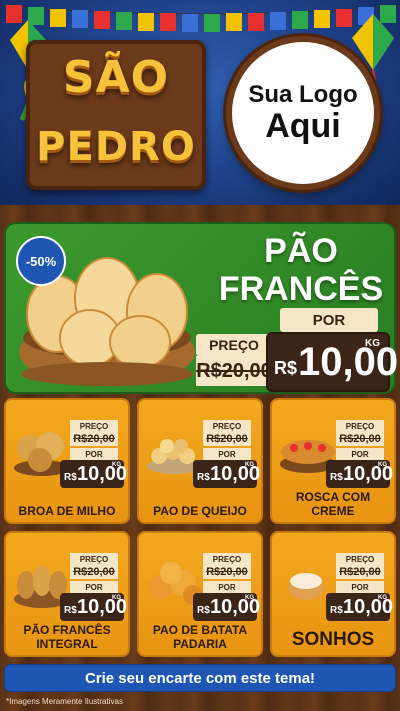 The image size is (400, 711). I want to click on hero-product-name: PÃO FRANCÊS, so click(301, 270).